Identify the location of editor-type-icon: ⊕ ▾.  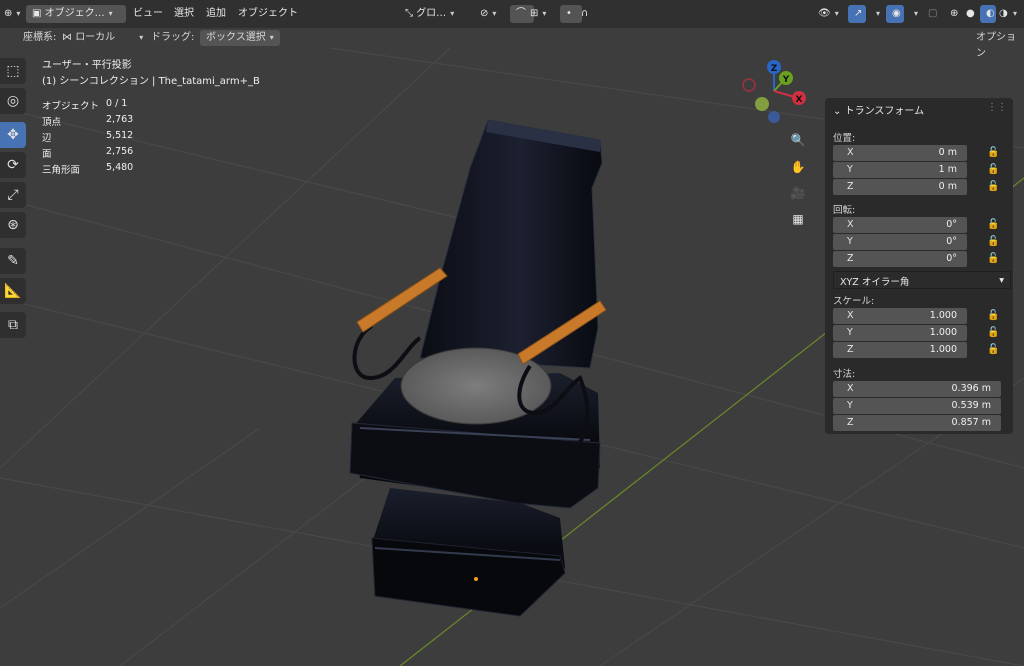
(12, 14).